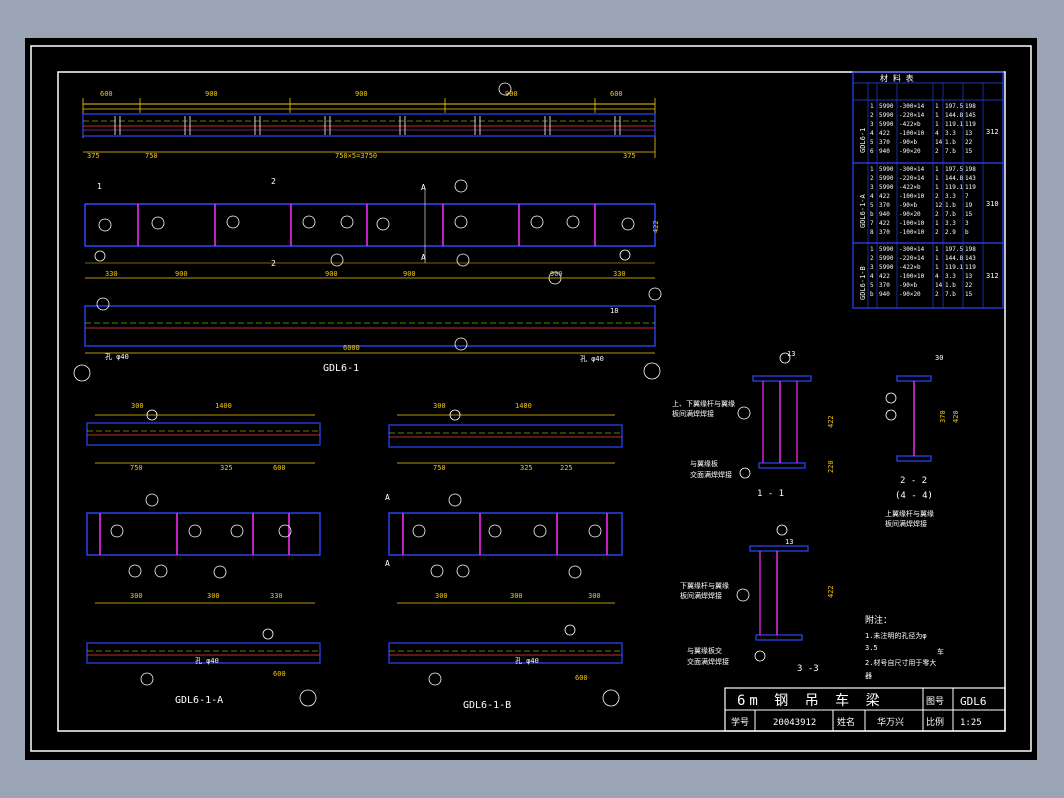 The image size is (1064, 798). Describe the element at coordinates (439, 468) in the screenshot. I see `b-750: 750` at that location.